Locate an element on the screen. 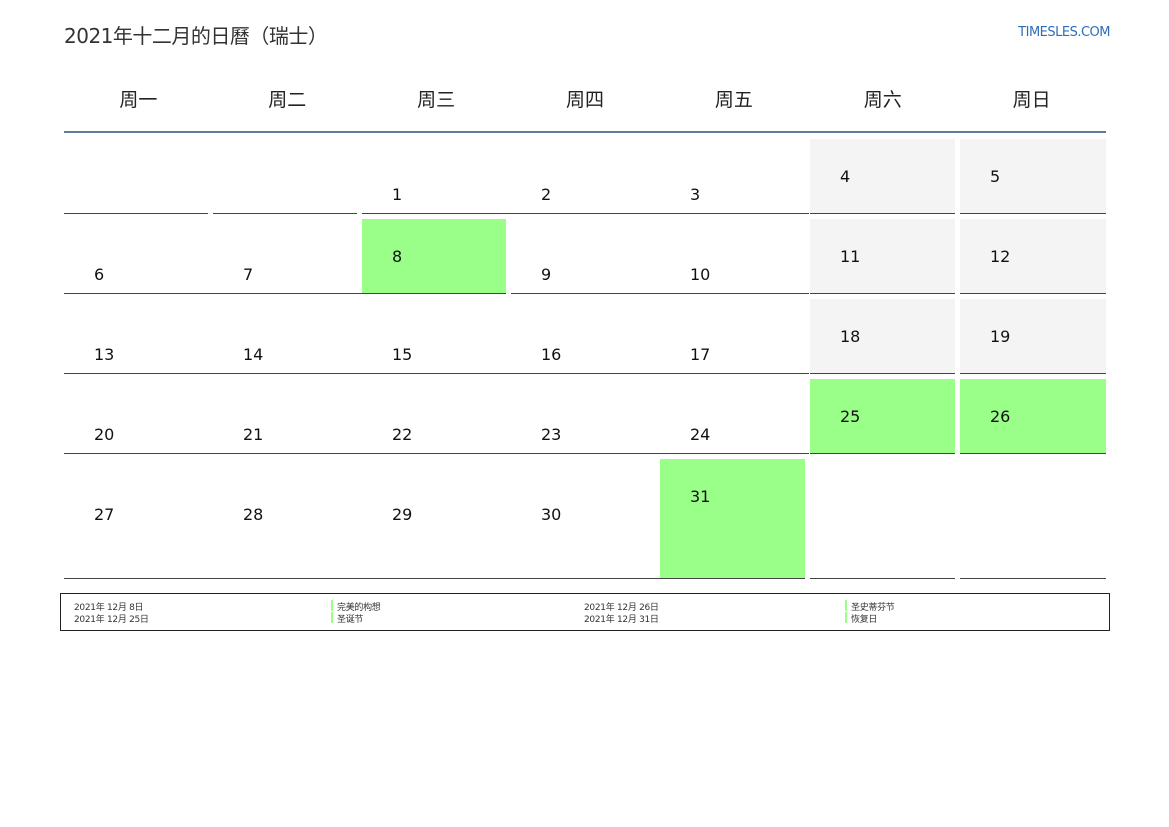  day-cell: 28 is located at coordinates (287, 519).